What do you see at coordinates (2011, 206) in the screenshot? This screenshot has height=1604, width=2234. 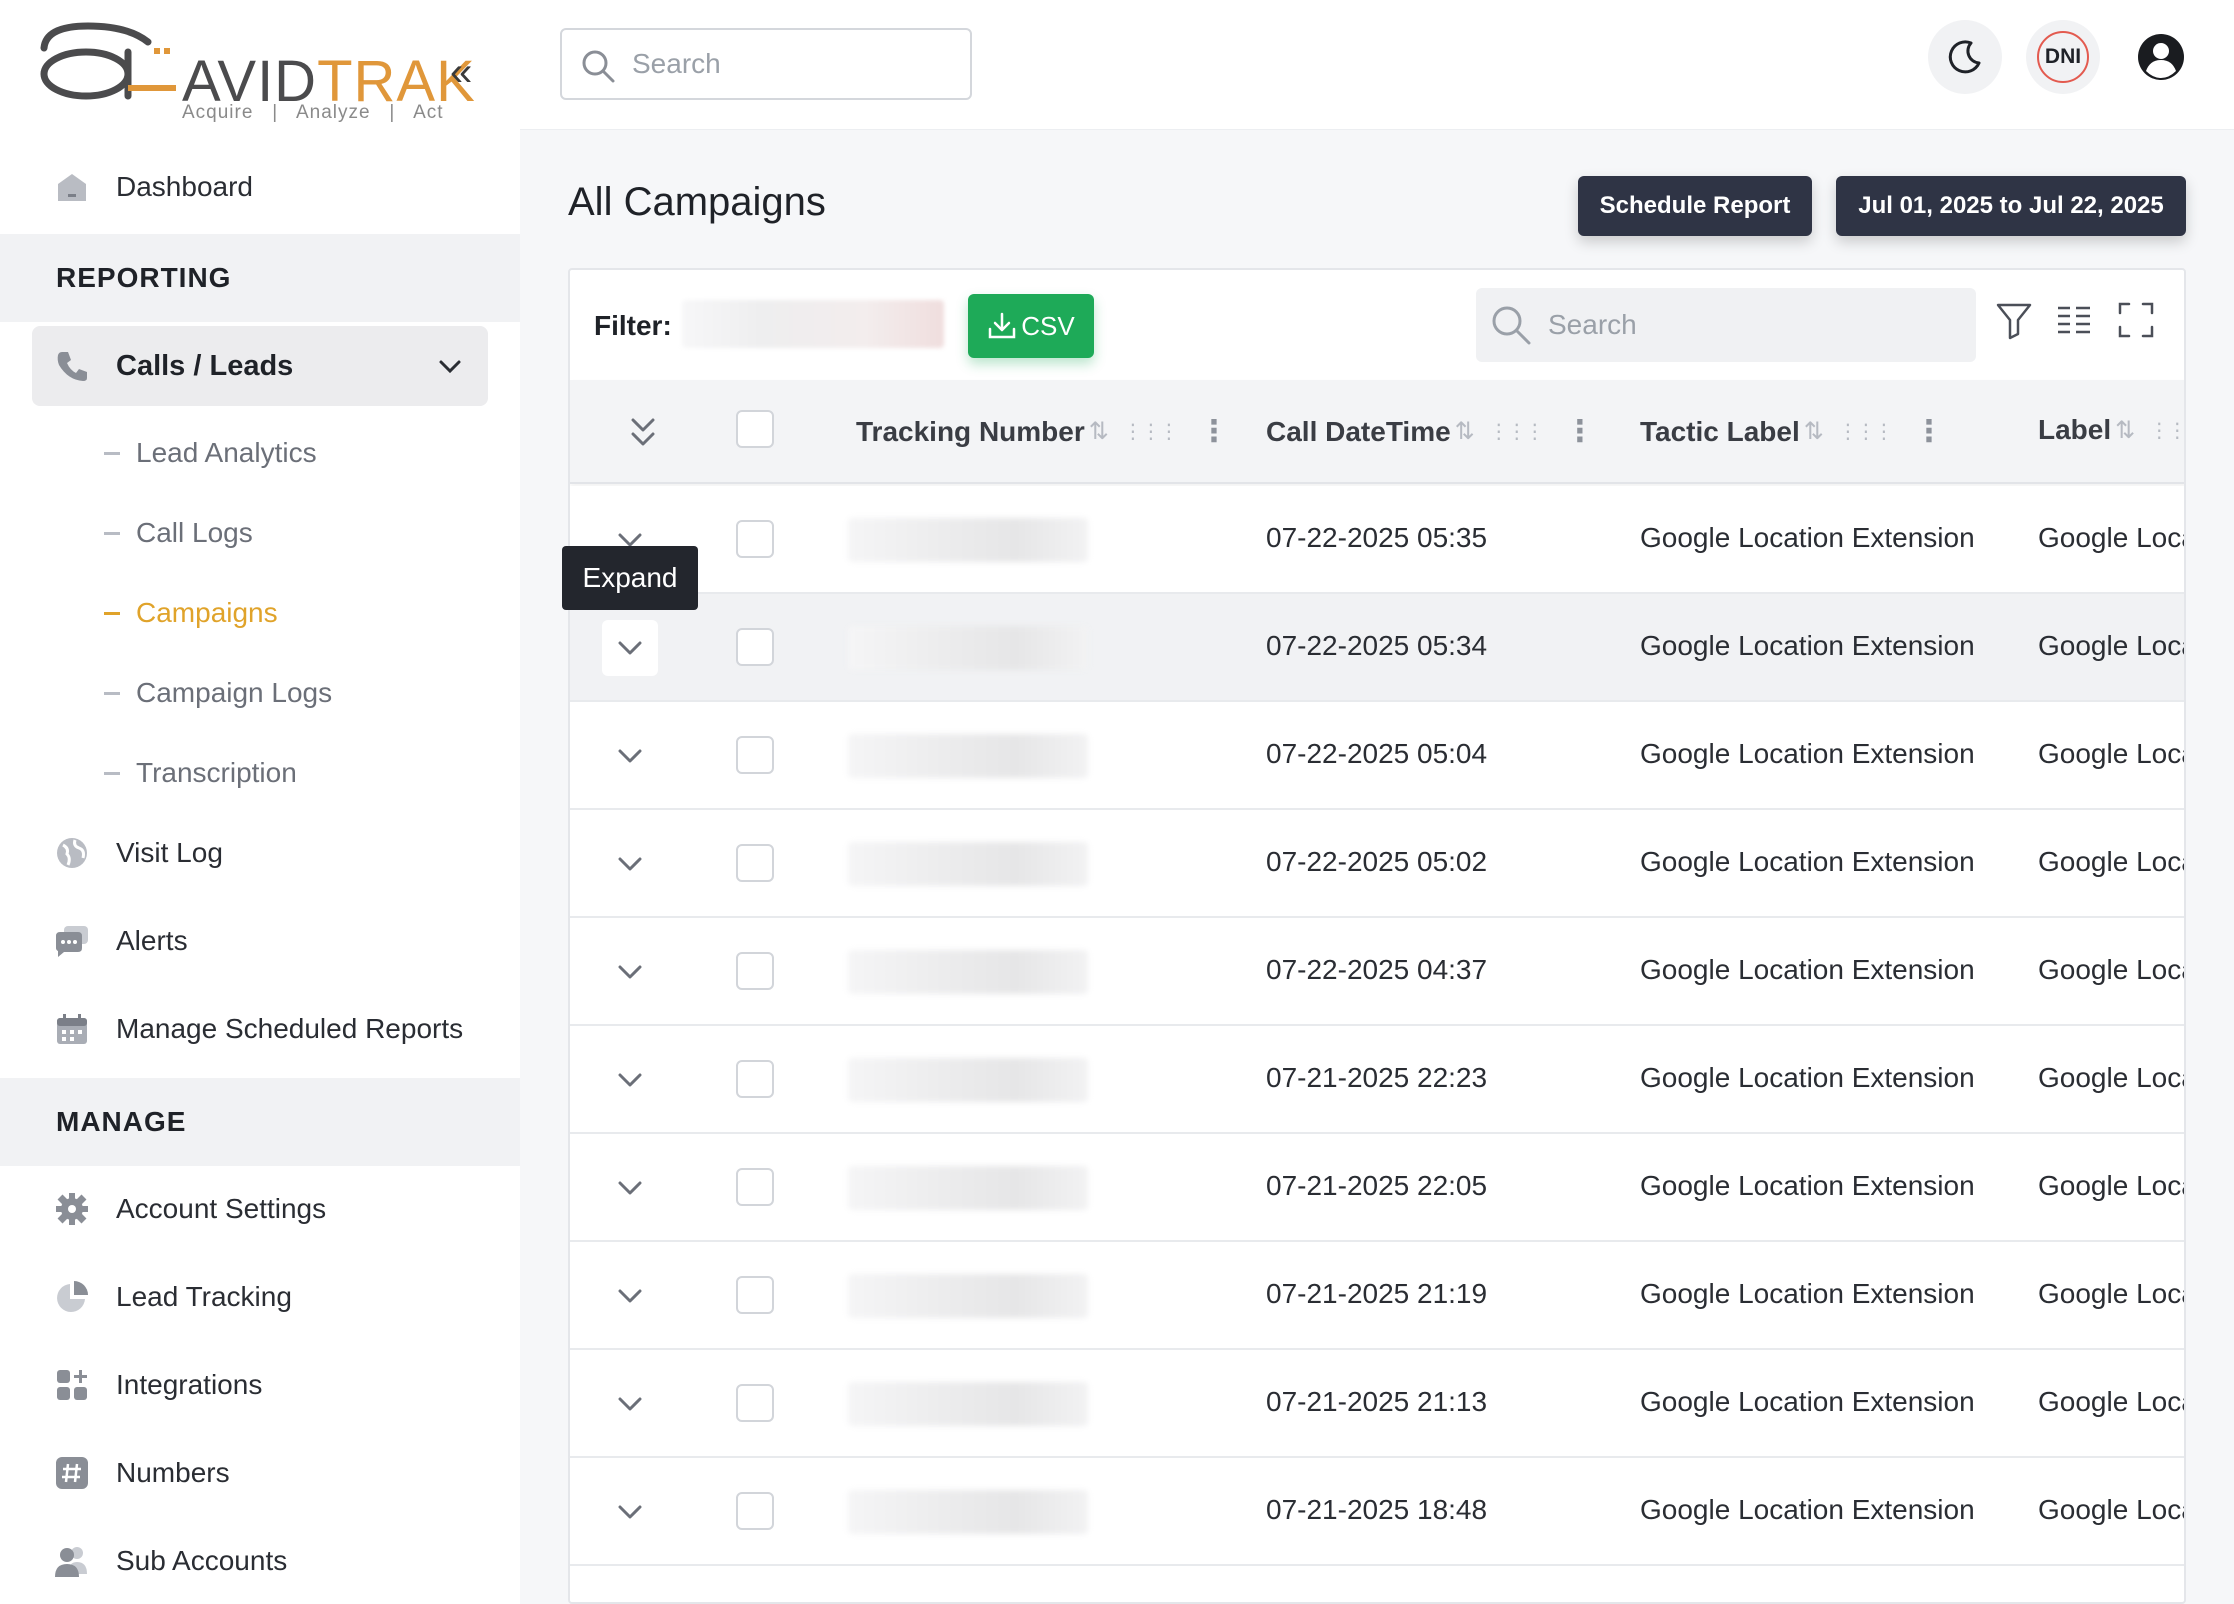 I see `date-range-button: Jul 01, 2025 to Jul 22, 2025` at bounding box center [2011, 206].